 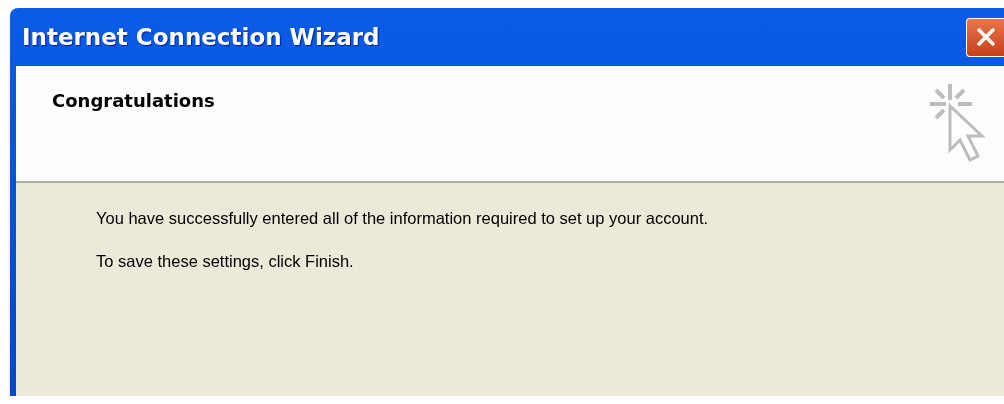 I want to click on header-title: Congratulations, so click(x=133, y=100).